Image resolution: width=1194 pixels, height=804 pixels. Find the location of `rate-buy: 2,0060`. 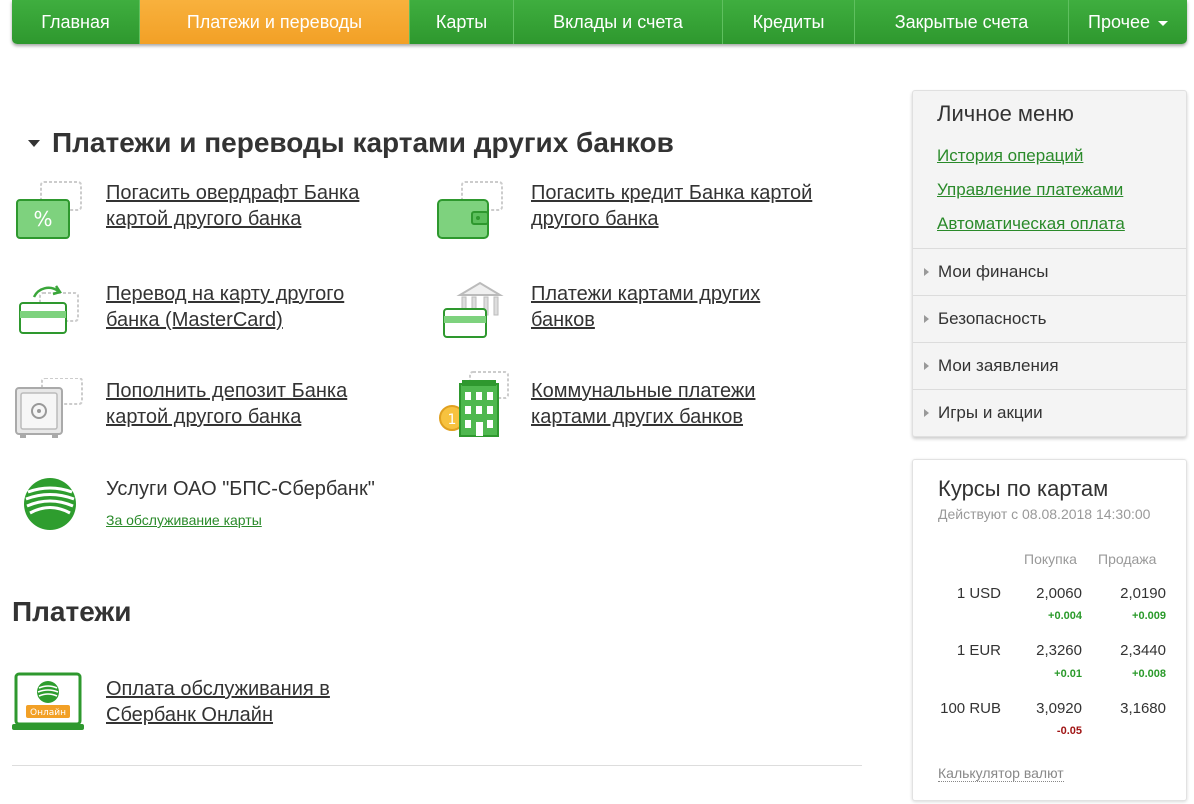

rate-buy: 2,0060 is located at coordinates (1059, 593).